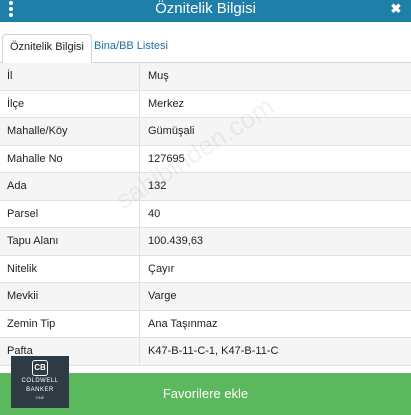  What do you see at coordinates (205, 297) in the screenshot?
I see `table-row: Mevkii Varge` at bounding box center [205, 297].